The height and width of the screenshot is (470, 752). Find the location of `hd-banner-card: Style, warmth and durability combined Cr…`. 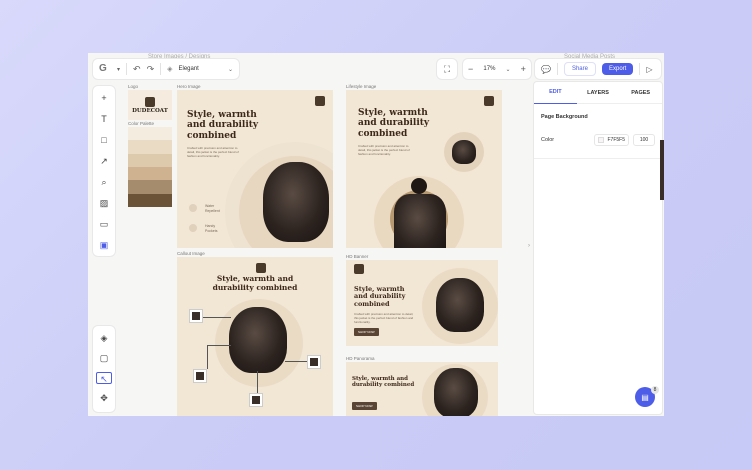

hd-banner-card: Style, warmth and durability combined Cr… is located at coordinates (422, 303).